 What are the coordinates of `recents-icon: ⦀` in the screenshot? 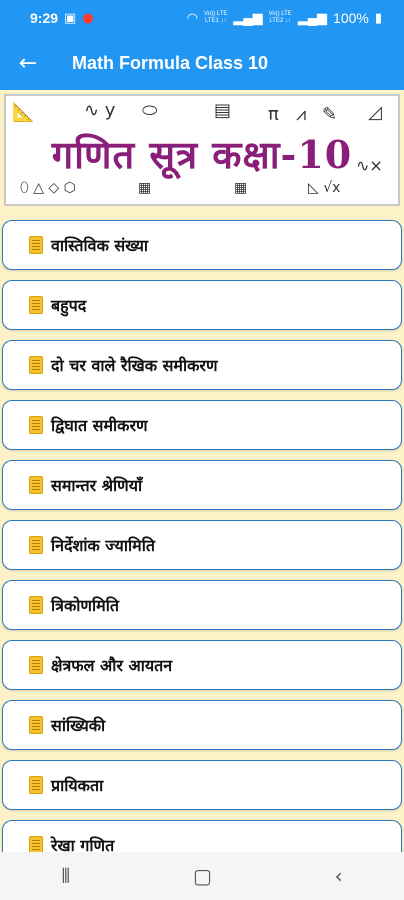 It's located at (65, 876).